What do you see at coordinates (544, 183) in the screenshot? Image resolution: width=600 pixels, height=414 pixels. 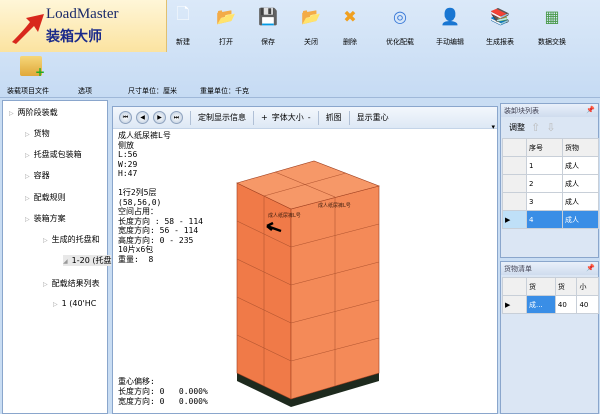 I see `cell: 2` at bounding box center [544, 183].